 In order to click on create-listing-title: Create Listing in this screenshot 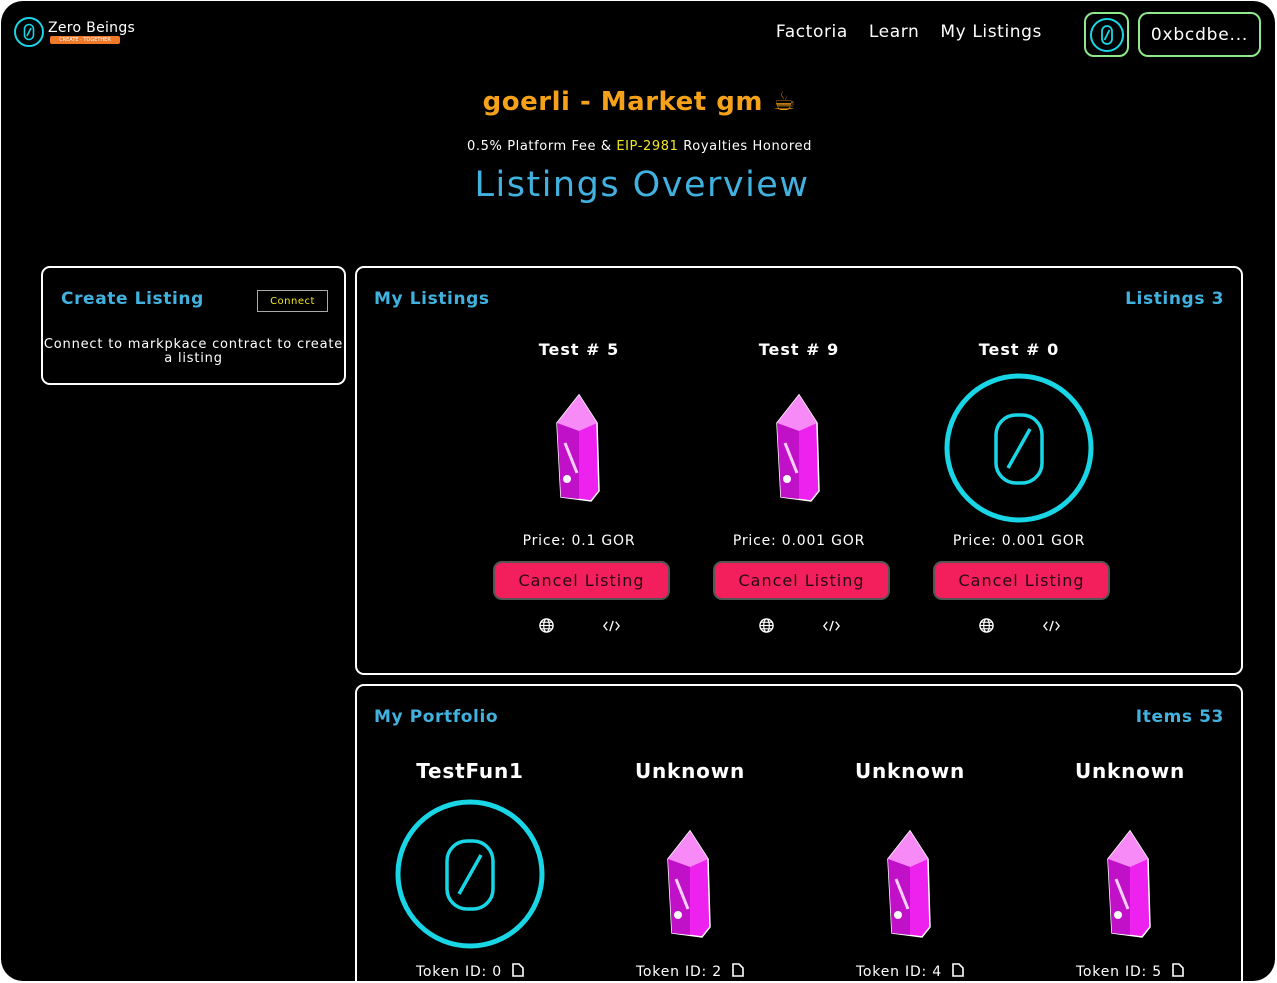, I will do `click(132, 299)`.